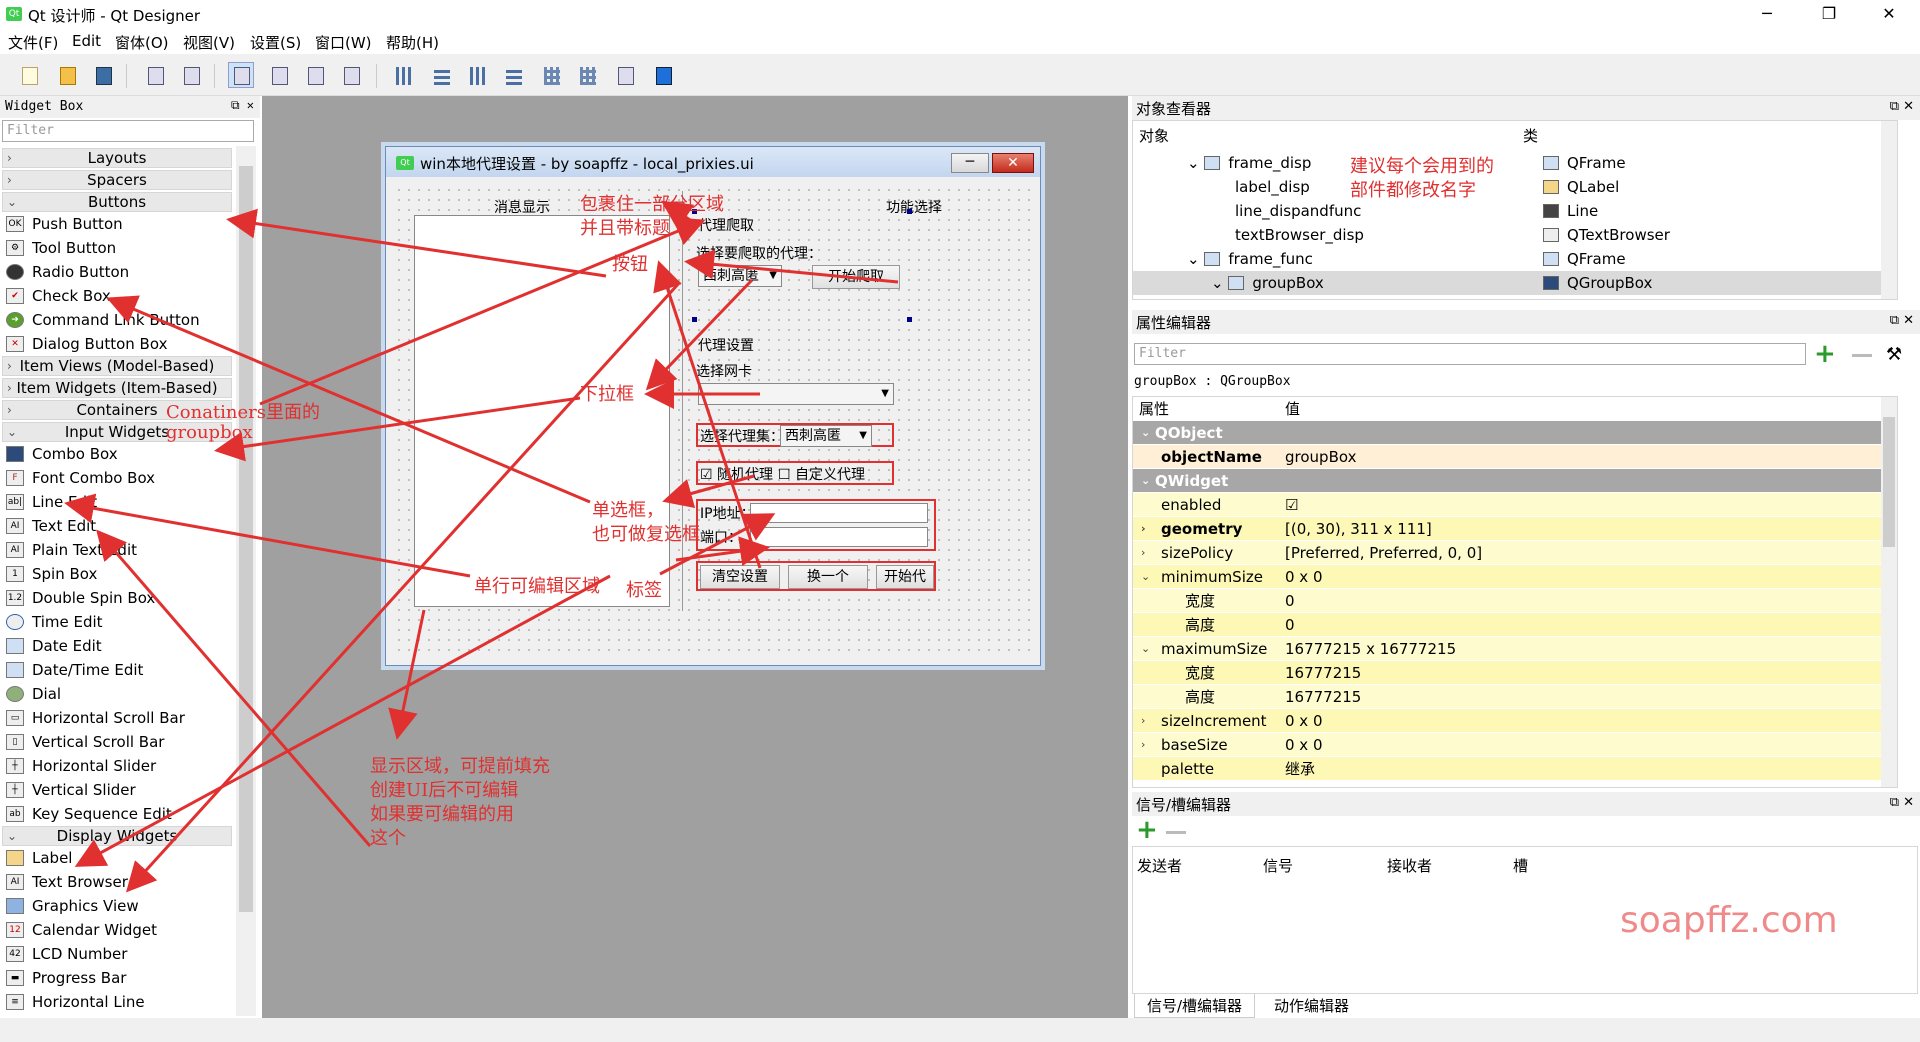  Describe the element at coordinates (625, 75) in the screenshot. I see `break-layout-button` at that location.